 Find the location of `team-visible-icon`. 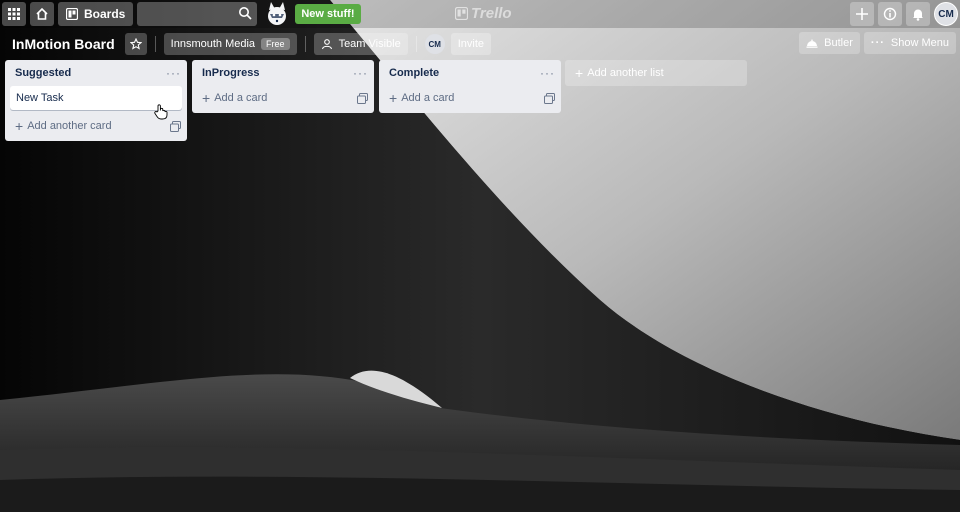

team-visible-icon is located at coordinates (326, 44).